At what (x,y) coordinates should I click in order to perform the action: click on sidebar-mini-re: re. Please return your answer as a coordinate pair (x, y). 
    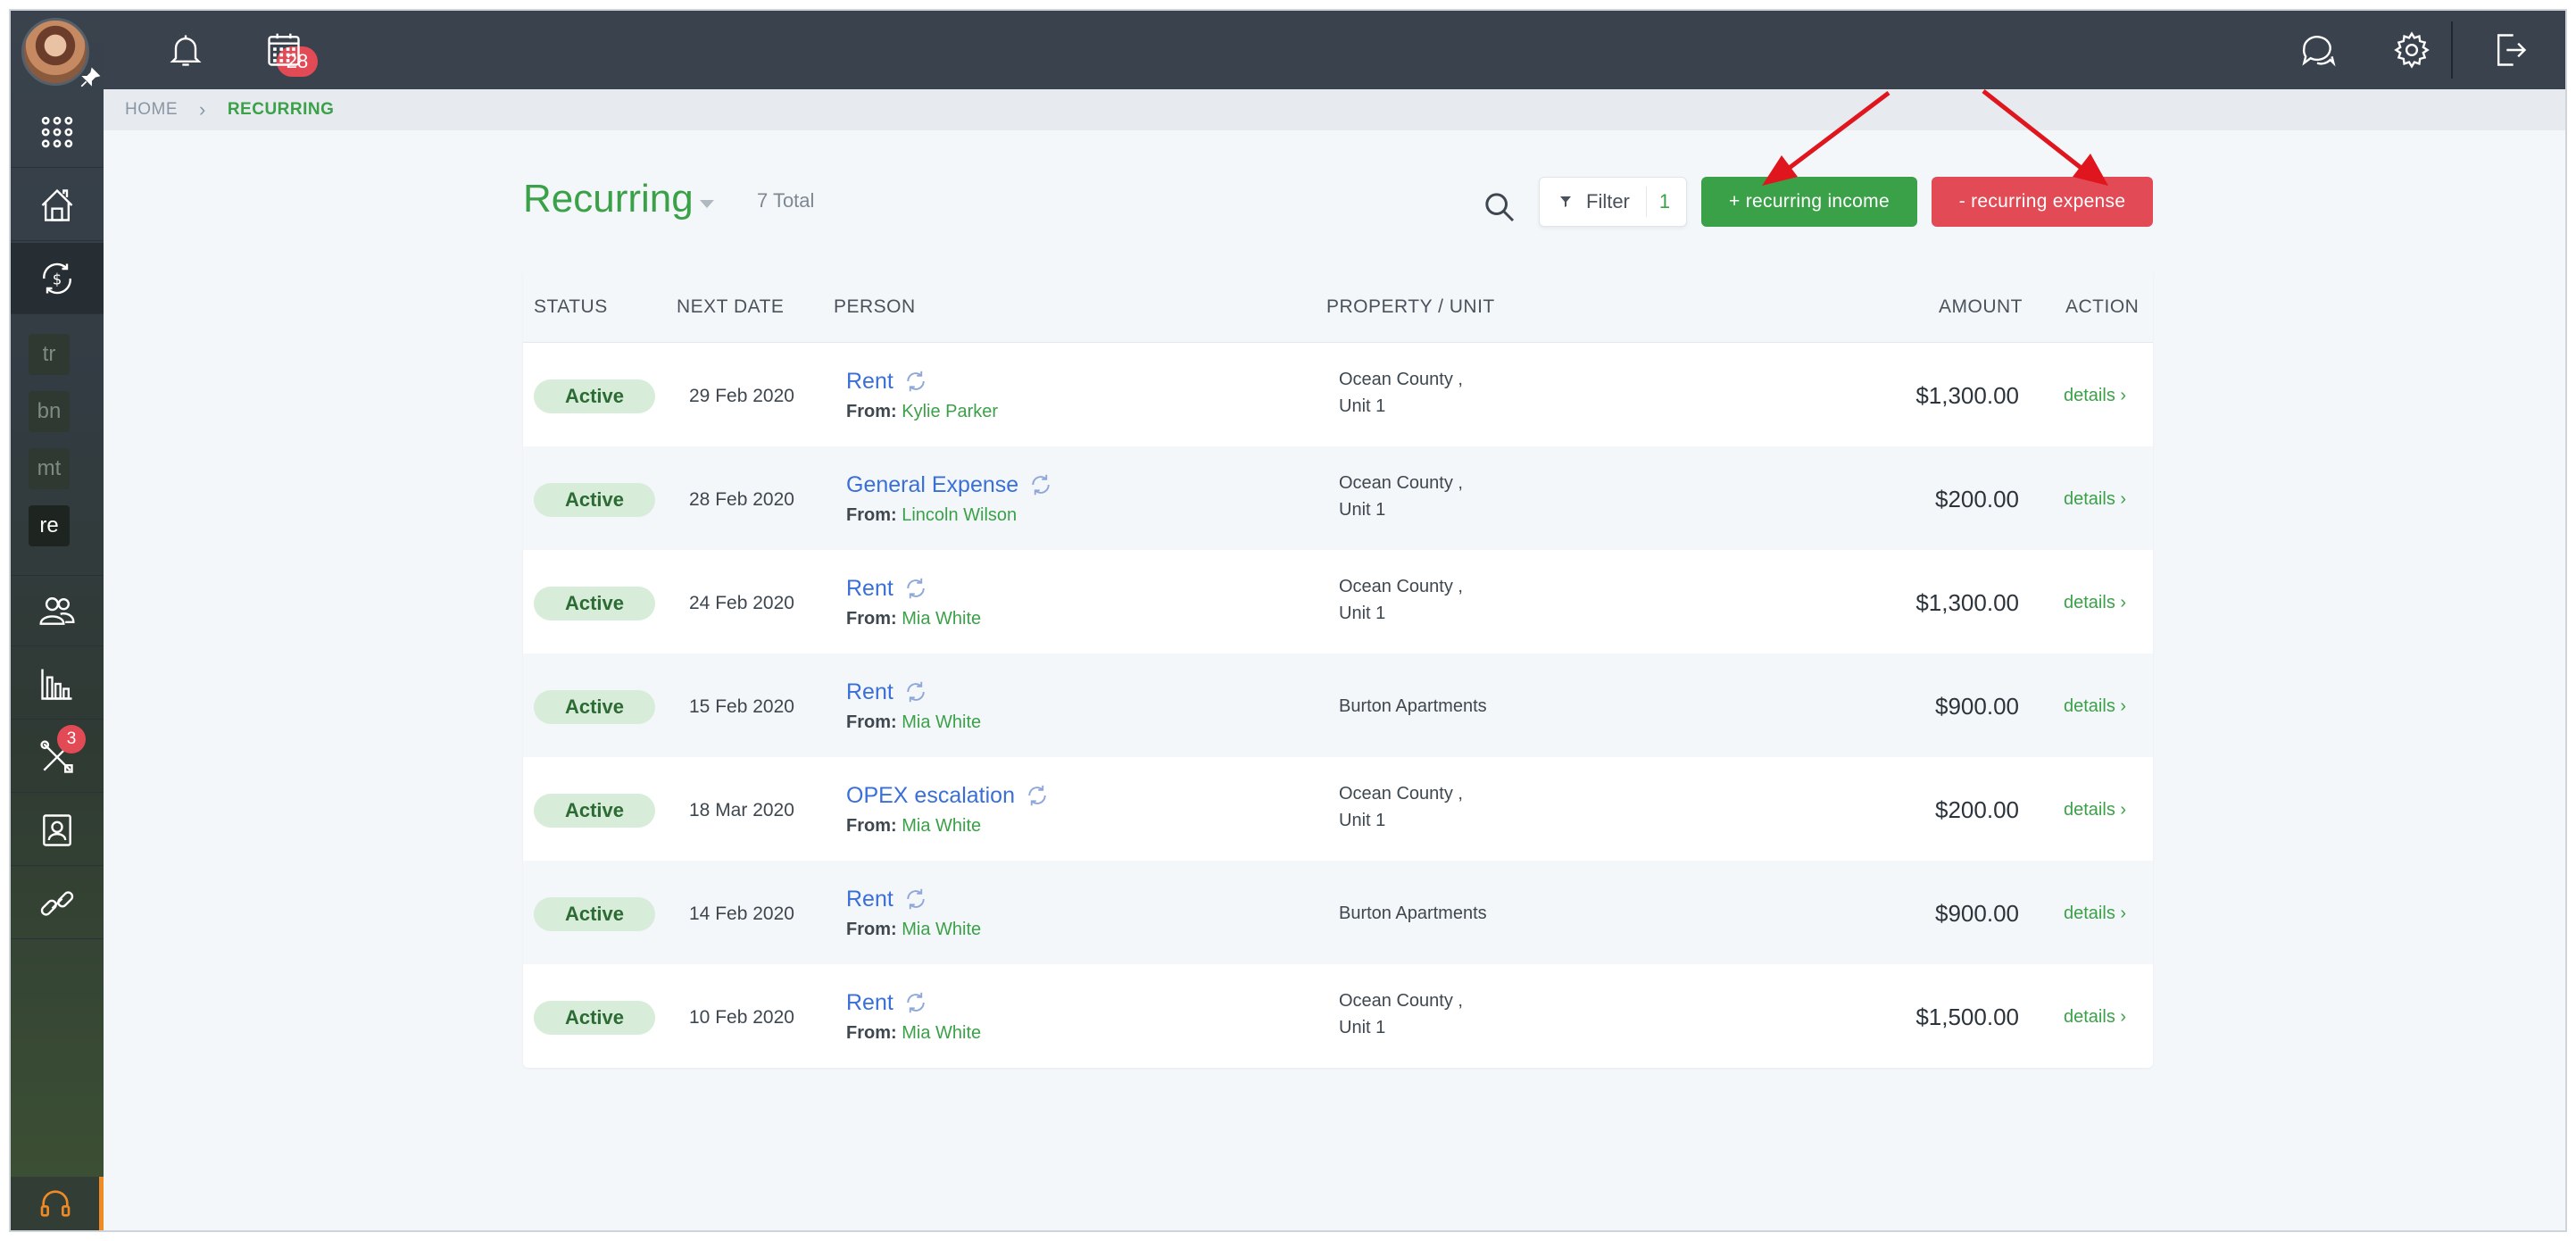
    Looking at the image, I should click on (50, 525).